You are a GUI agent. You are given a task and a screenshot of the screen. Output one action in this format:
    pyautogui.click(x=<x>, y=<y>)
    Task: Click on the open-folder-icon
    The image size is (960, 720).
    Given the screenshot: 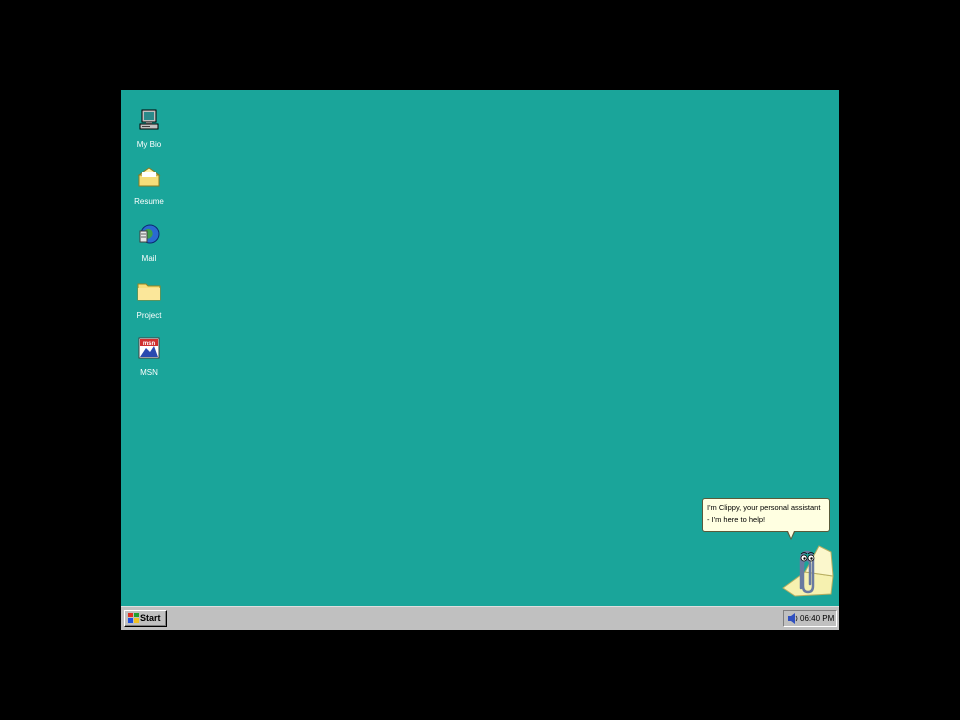 What is the action you would take?
    pyautogui.click(x=149, y=177)
    